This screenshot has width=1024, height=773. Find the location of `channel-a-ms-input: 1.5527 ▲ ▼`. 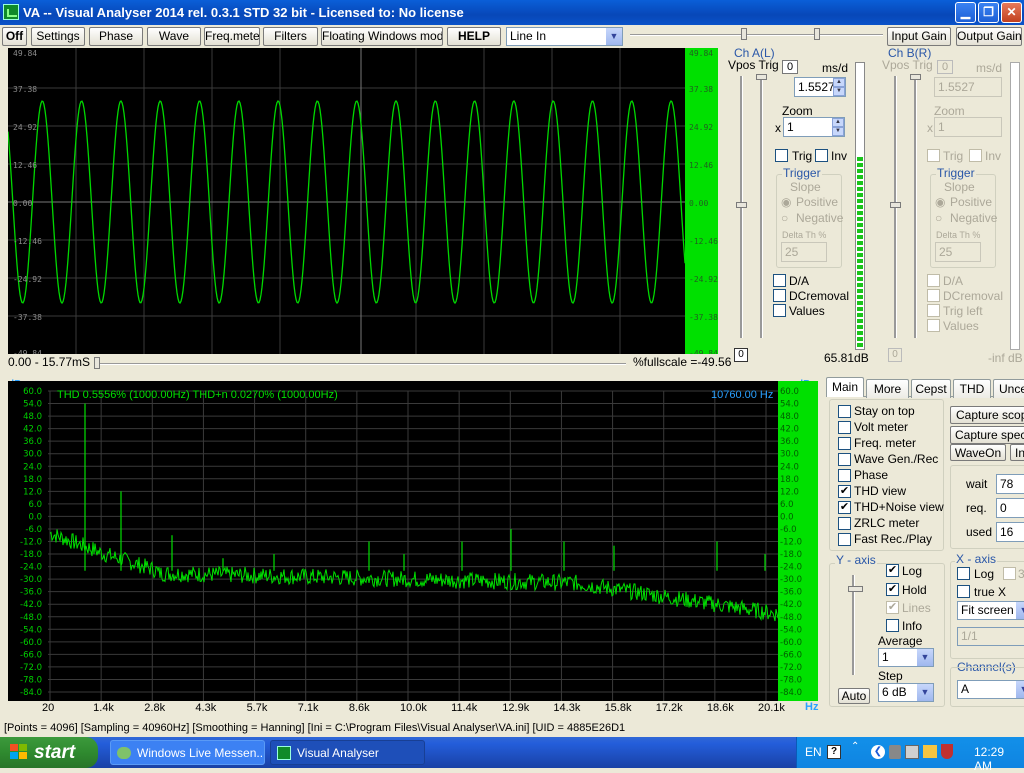

channel-a-ms-input: 1.5527 ▲ ▼ is located at coordinates (820, 87).